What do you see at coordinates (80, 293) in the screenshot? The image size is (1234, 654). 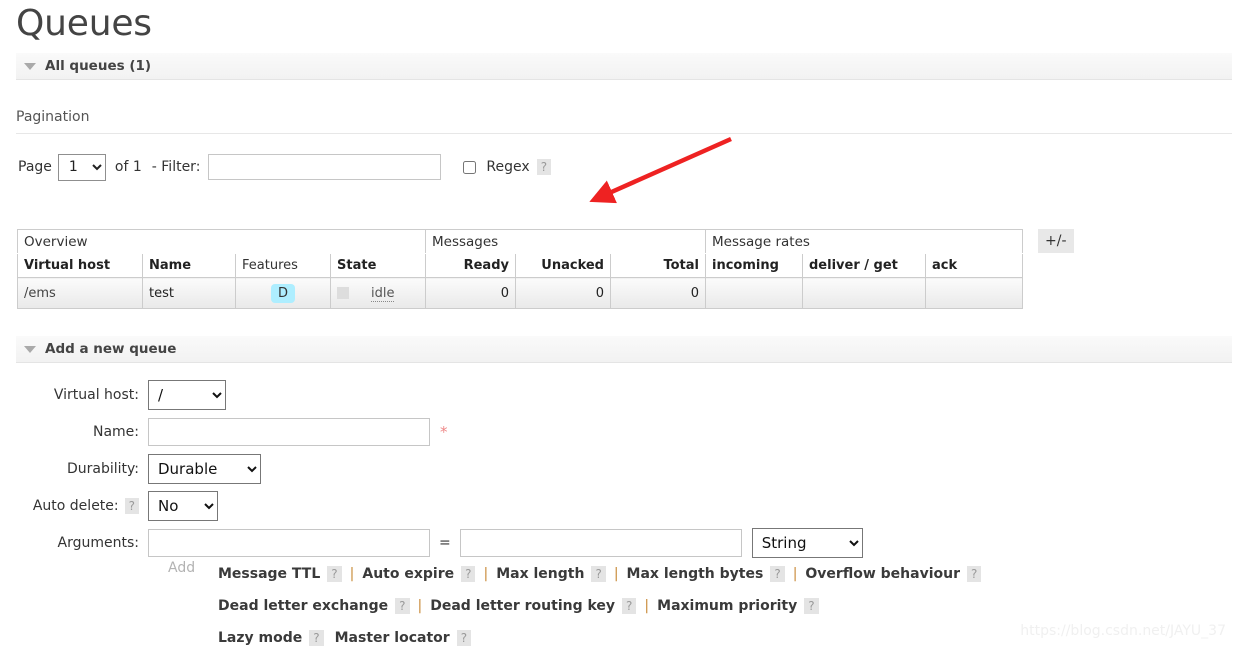 I see `cell-virtual-host: /ems` at bounding box center [80, 293].